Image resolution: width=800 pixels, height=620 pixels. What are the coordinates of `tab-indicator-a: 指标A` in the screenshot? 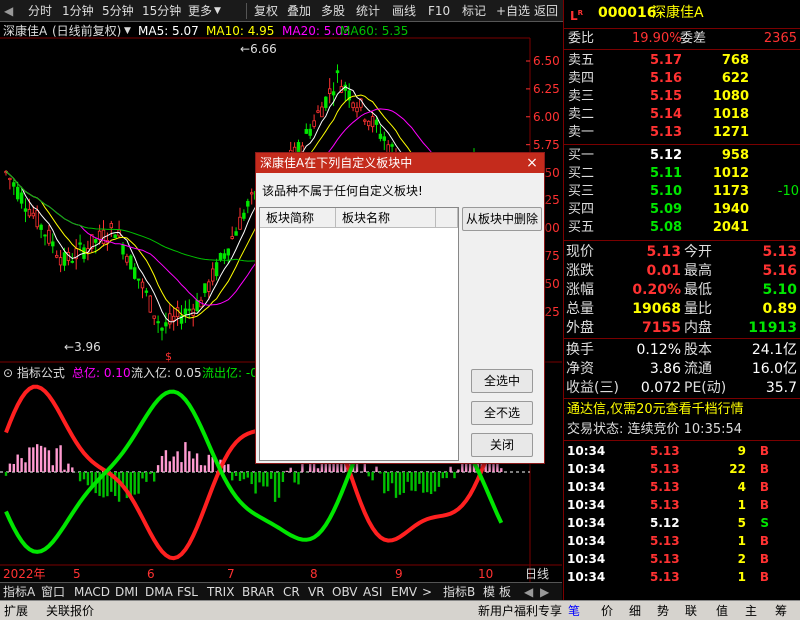 It's located at (19, 592).